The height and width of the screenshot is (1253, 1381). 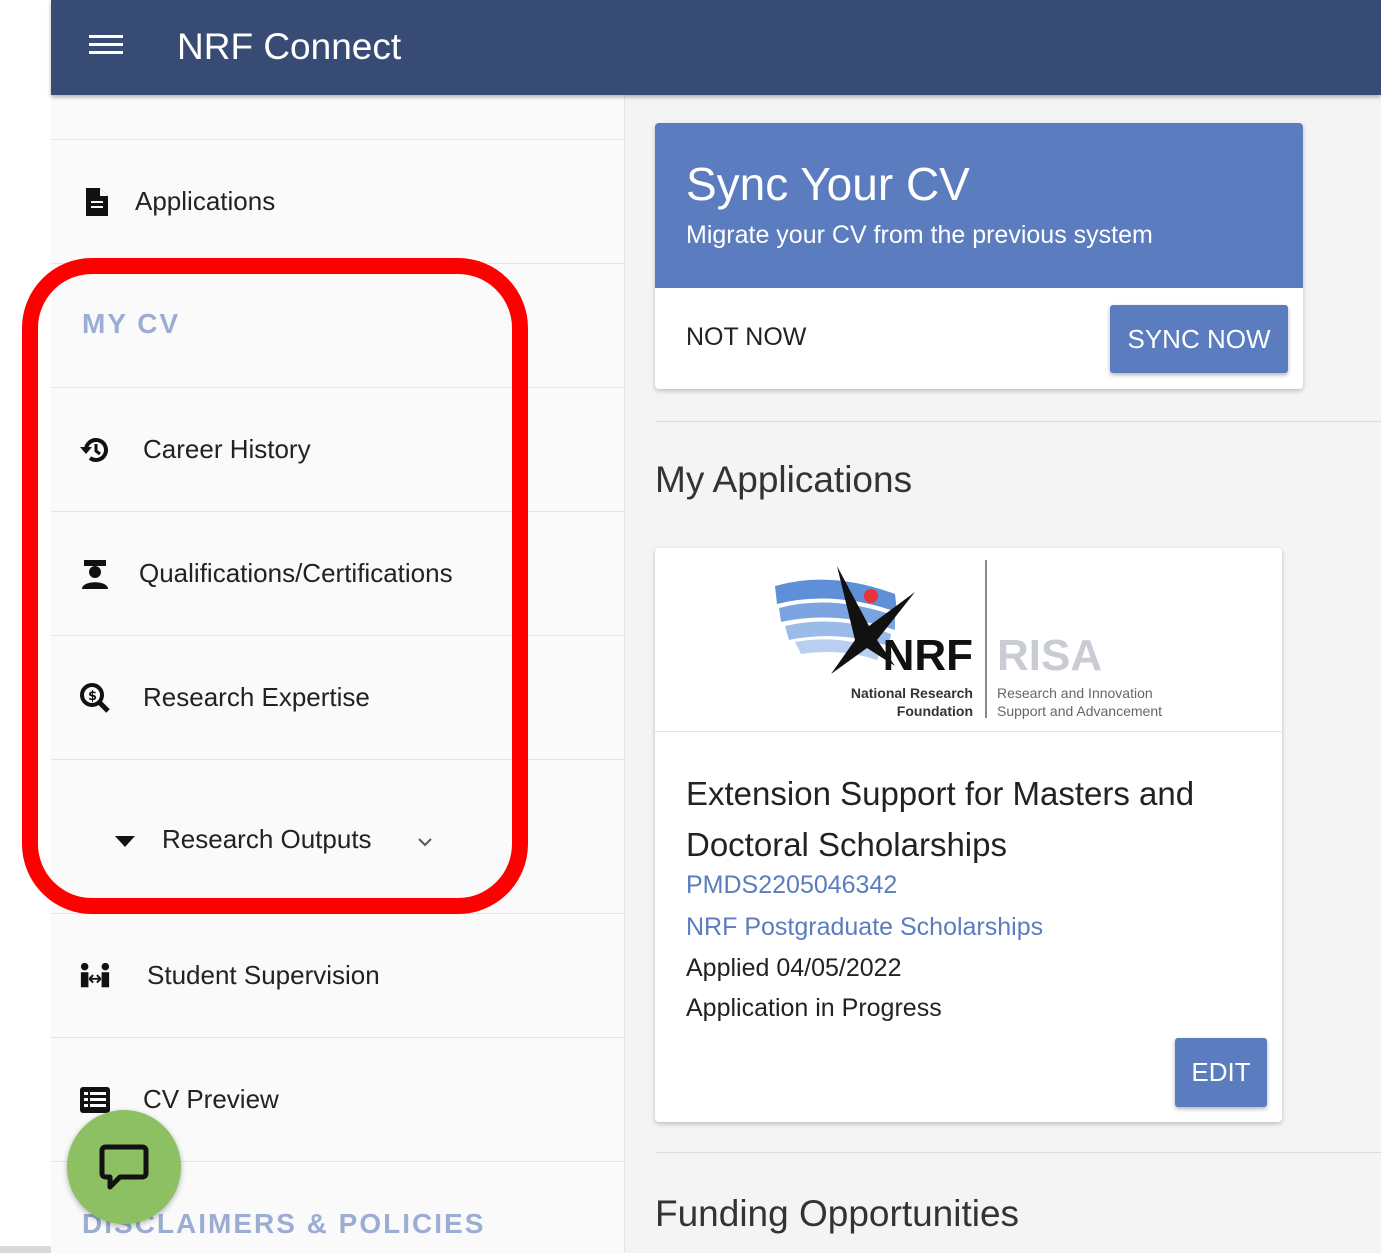 I want to click on sidebar-item-qualifications: Qualifications/Certifications, so click(x=337, y=573).